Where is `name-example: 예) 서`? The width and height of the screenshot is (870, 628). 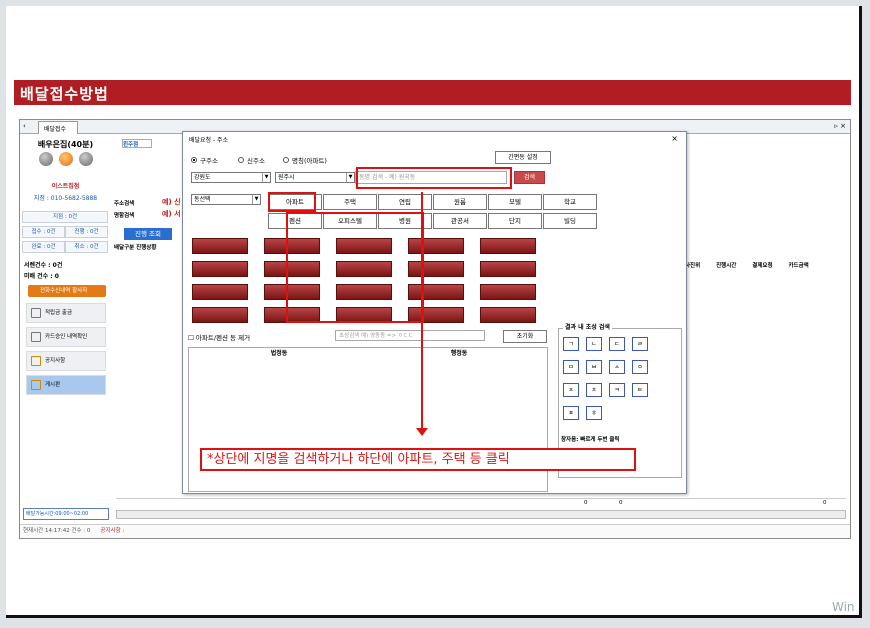 name-example: 예) 서 is located at coordinates (171, 214).